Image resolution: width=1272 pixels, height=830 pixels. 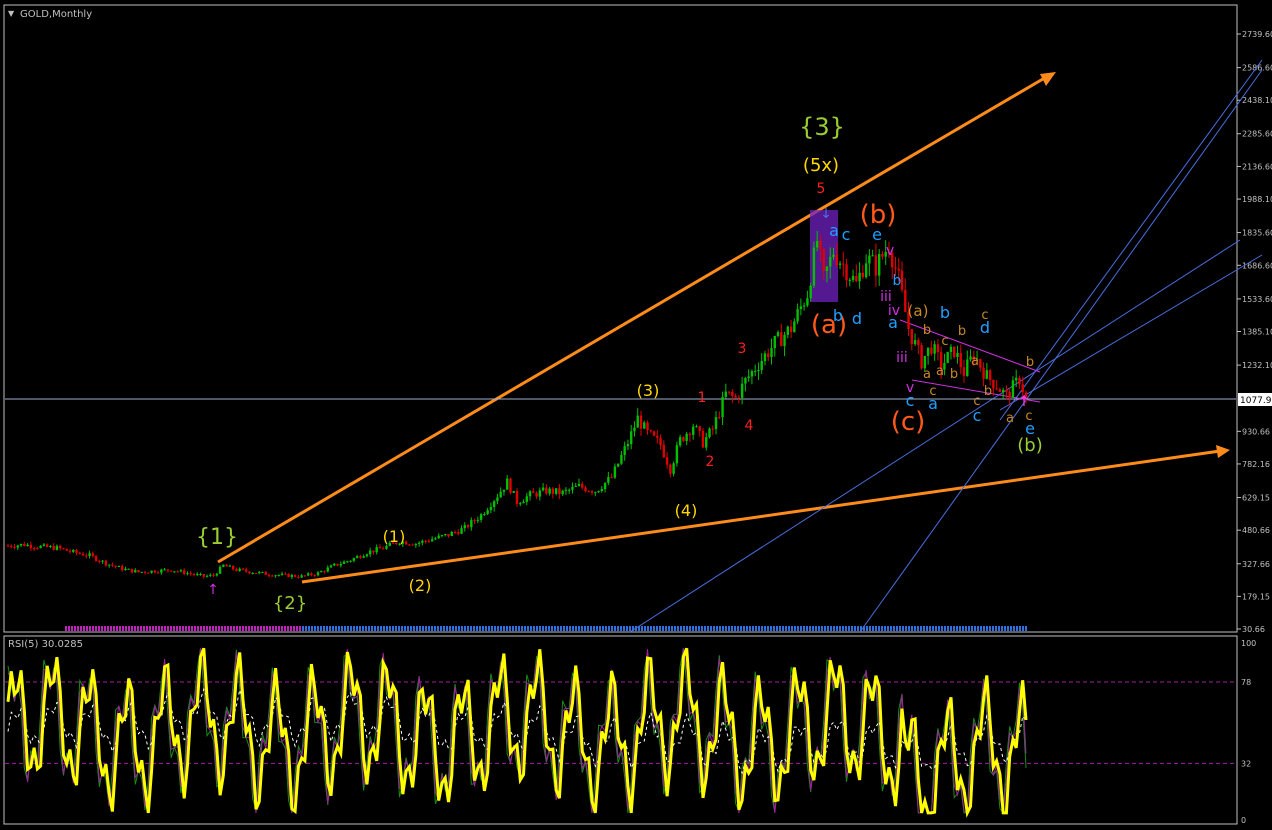 I want to click on wave-label: 1, so click(x=702, y=398).